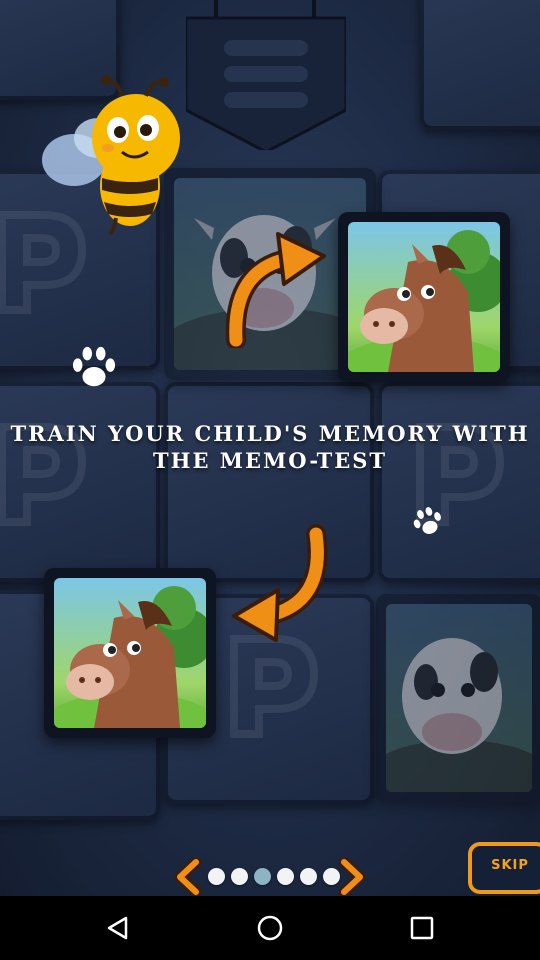 This screenshot has width=540, height=960. I want to click on paw-print-icon, so click(94, 366).